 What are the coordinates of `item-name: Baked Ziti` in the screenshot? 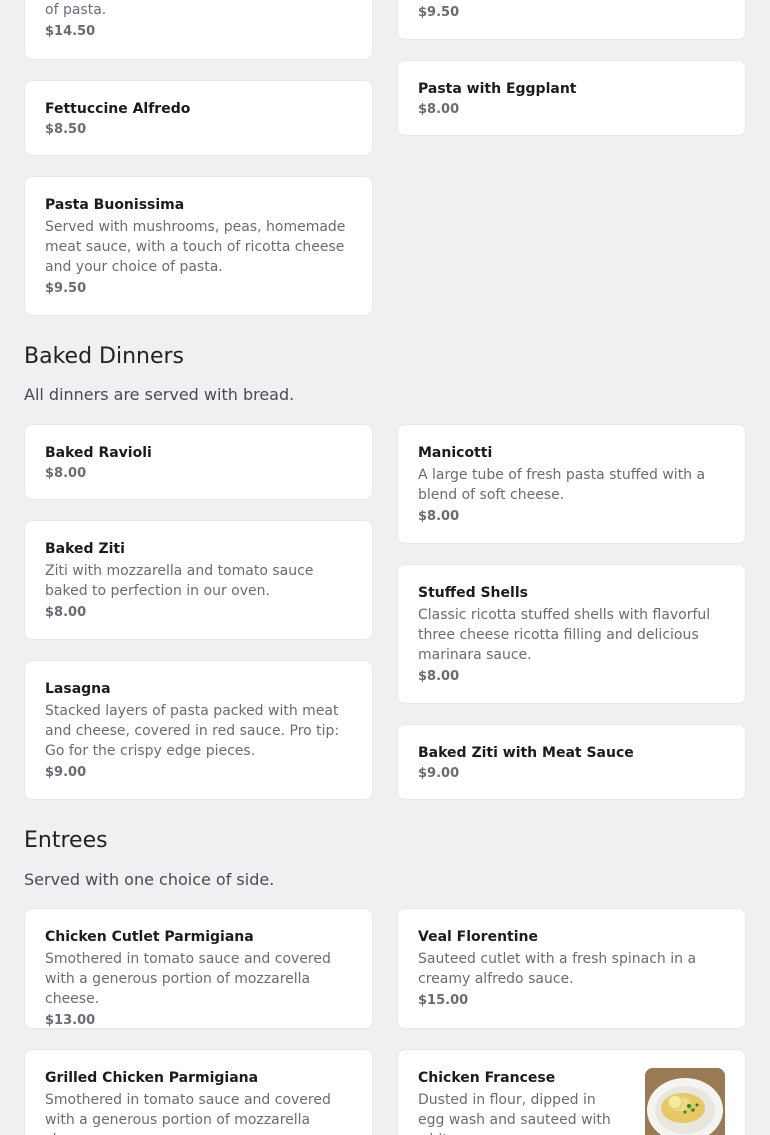 It's located at (85, 549).